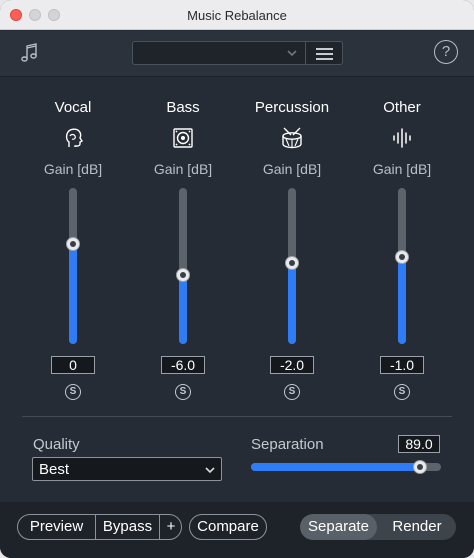 This screenshot has height=558, width=474. What do you see at coordinates (74, 137) in the screenshot?
I see `vocal-head-icon` at bounding box center [74, 137].